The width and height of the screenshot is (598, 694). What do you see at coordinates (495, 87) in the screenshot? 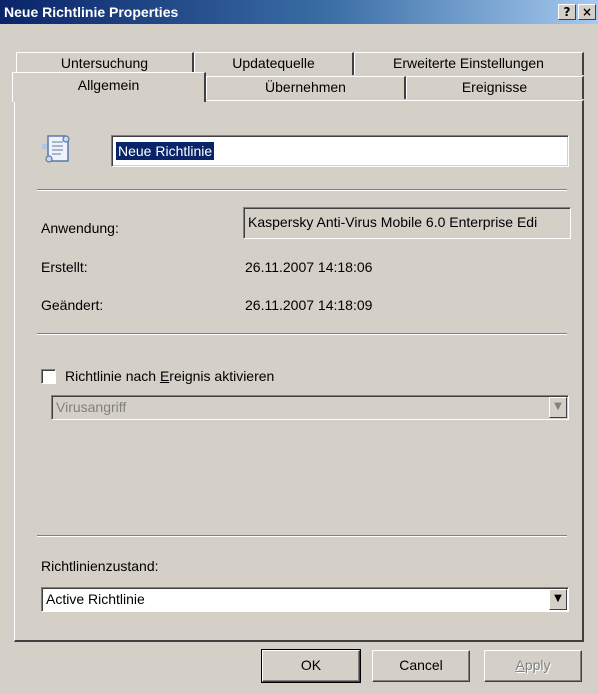
I see `tab-ereignisse: Ereignisse` at bounding box center [495, 87].